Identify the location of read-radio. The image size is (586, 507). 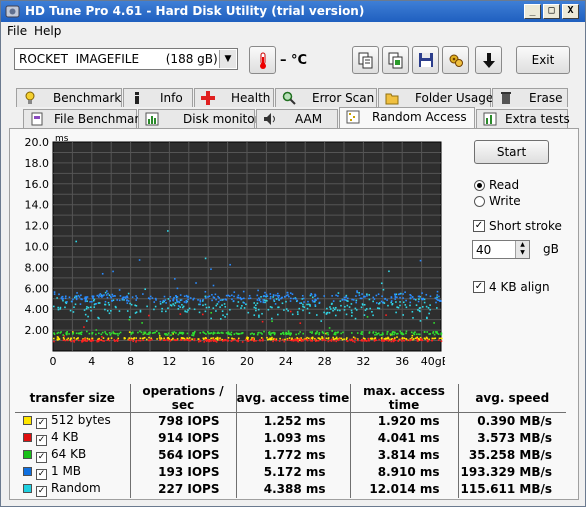
(479, 185).